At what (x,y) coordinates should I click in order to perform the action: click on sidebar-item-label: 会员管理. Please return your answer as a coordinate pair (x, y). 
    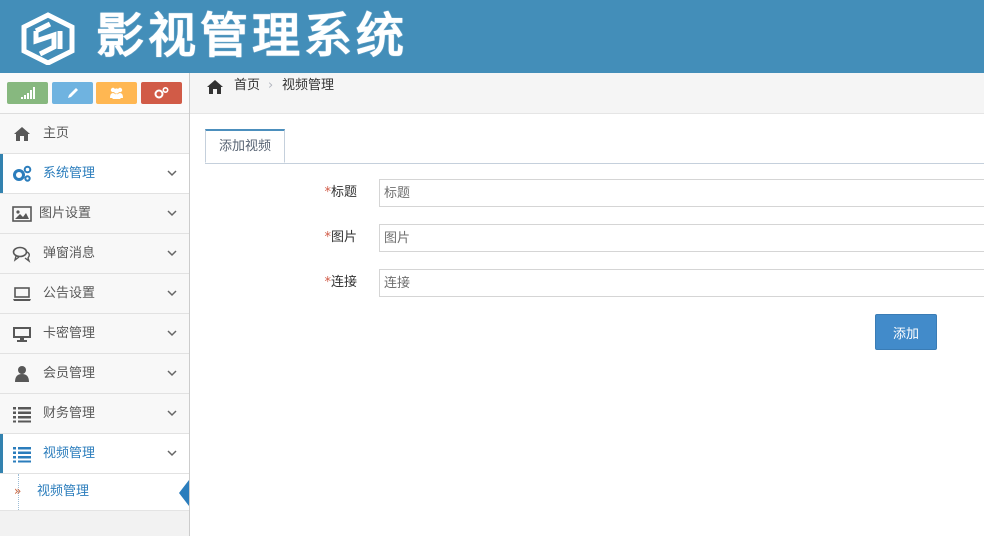
    Looking at the image, I should click on (69, 373).